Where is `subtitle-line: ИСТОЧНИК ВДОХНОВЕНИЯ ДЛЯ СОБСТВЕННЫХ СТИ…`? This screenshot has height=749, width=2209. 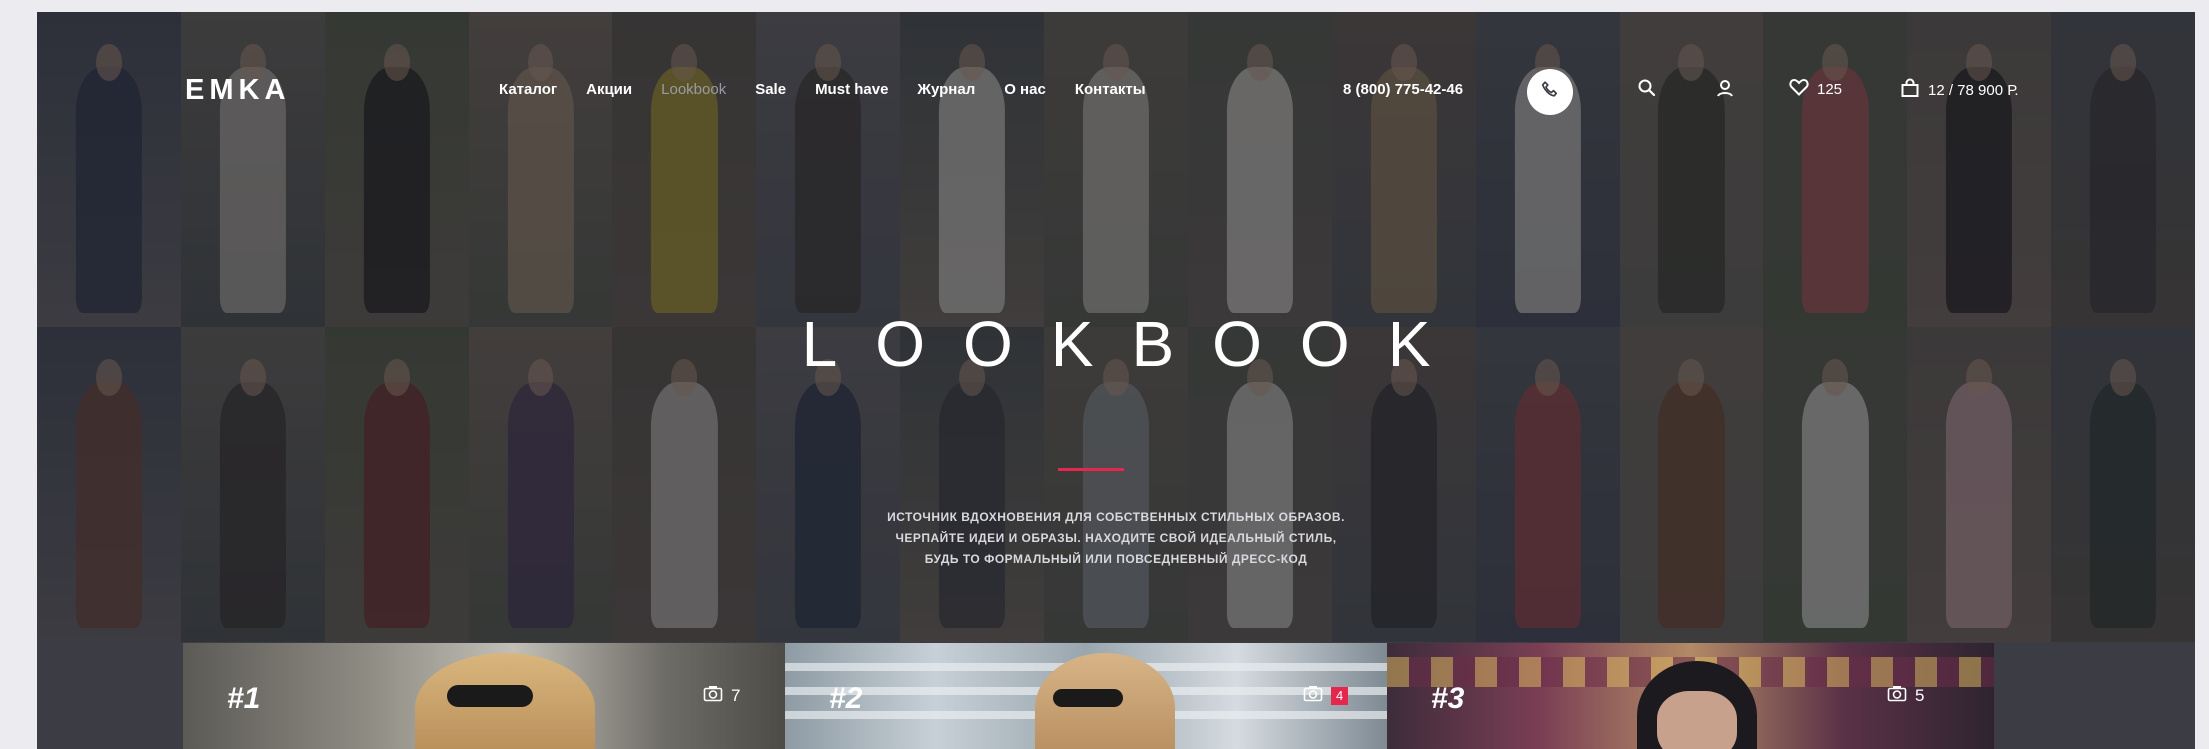
subtitle-line: ИСТОЧНИК ВДОХНОВЕНИЯ ДЛЯ СОБСТВЕННЫХ СТИ… is located at coordinates (1116, 517).